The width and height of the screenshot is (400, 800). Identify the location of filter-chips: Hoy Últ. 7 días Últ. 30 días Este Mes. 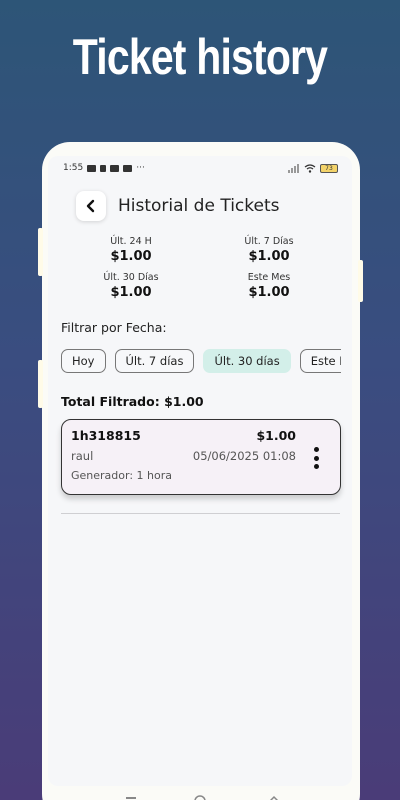
(194, 361).